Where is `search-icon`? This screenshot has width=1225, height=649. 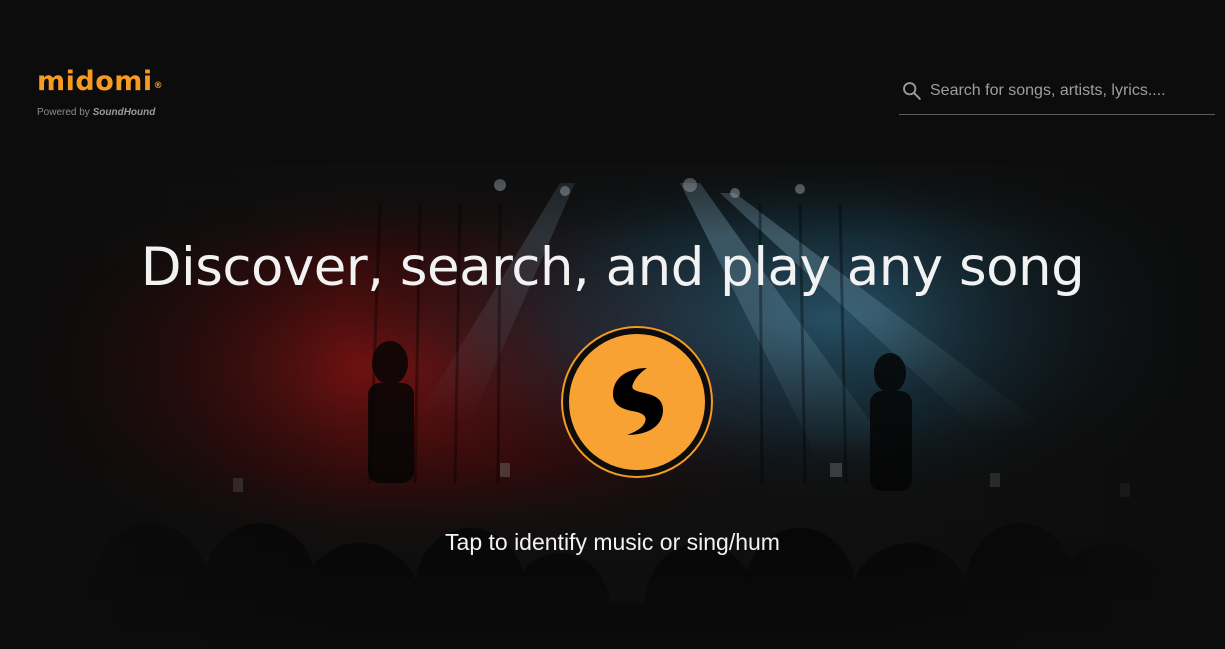 search-icon is located at coordinates (912, 91).